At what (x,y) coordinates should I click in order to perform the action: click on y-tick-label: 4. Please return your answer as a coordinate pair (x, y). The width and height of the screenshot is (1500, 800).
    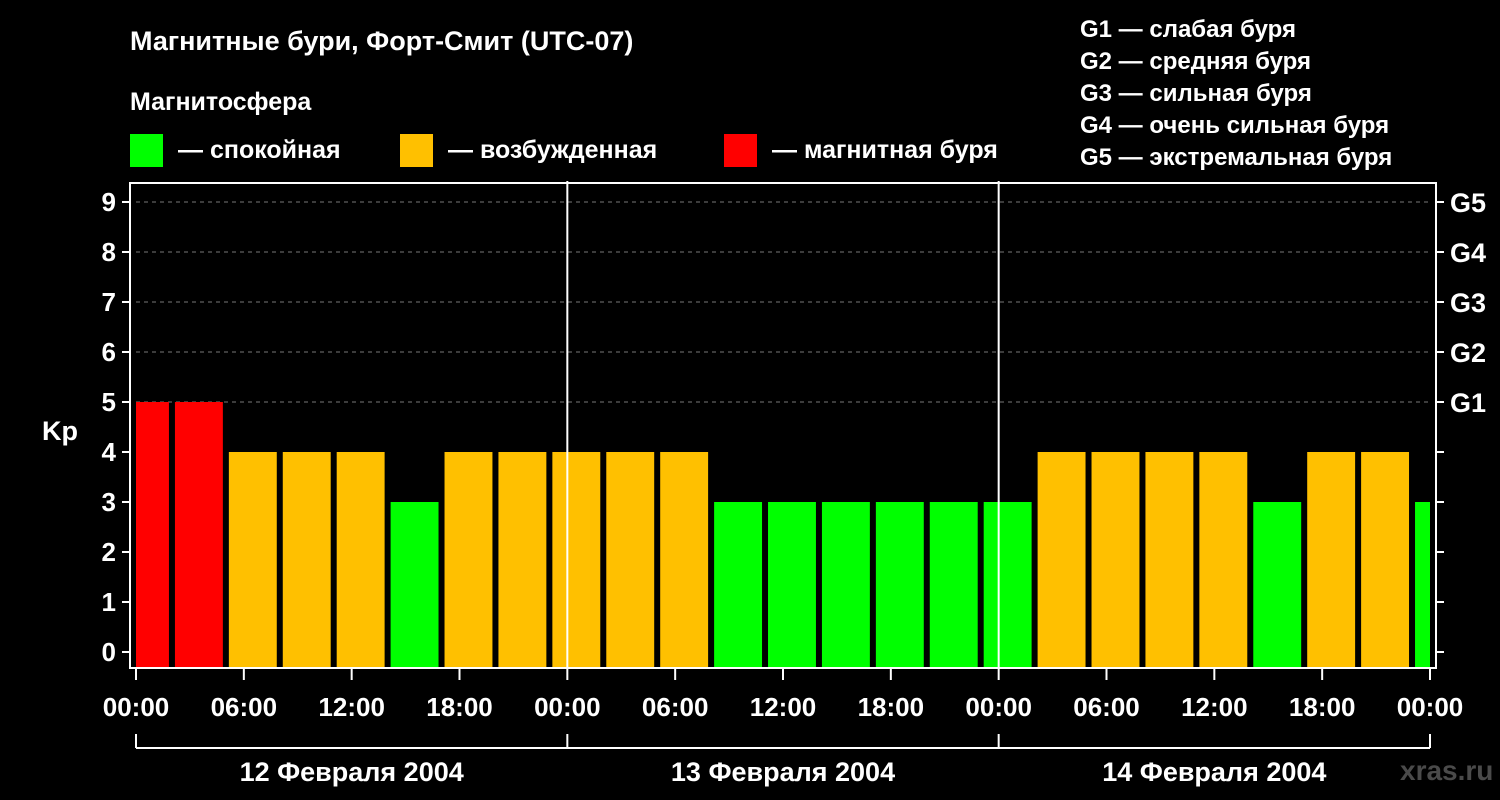
    Looking at the image, I should click on (109, 452).